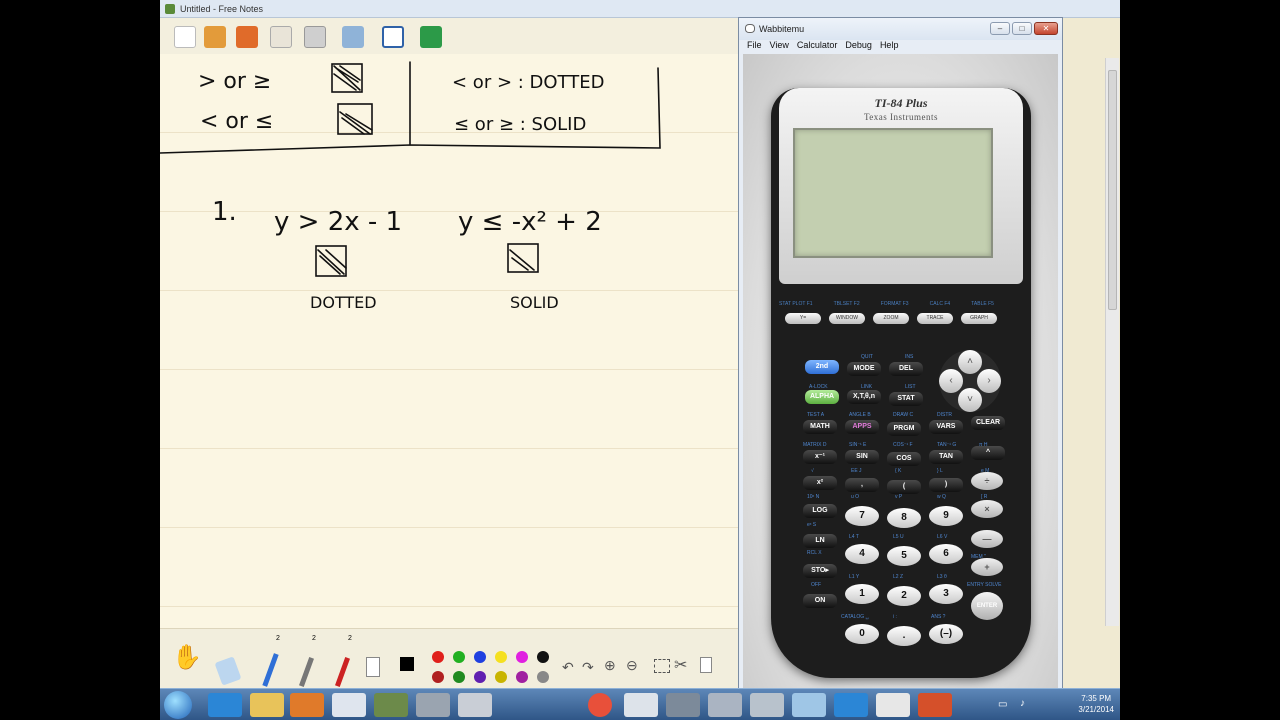 The height and width of the screenshot is (720, 1280). Describe the element at coordinates (779, 47) in the screenshot. I see `menu-view: View` at that location.